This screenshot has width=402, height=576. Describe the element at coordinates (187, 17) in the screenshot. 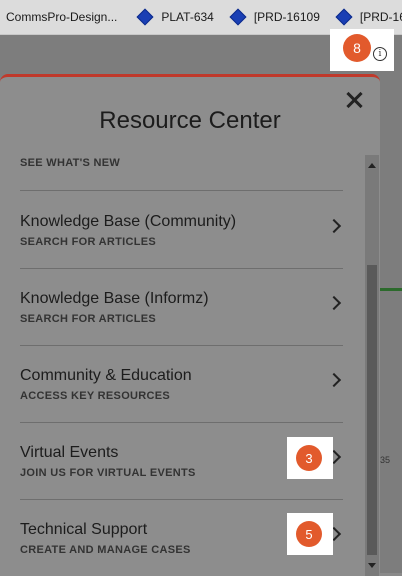

I see `bookmark-label: PLAT-634` at that location.